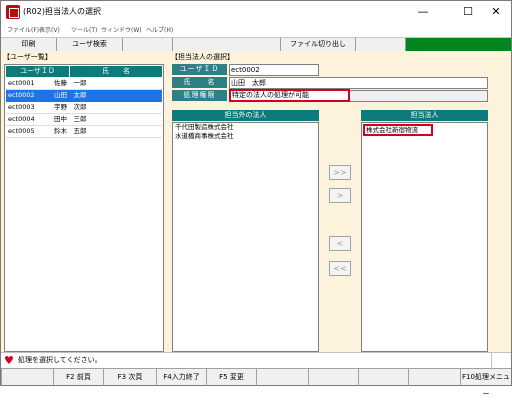 This screenshot has width=512, height=403. What do you see at coordinates (424, 115) in the screenshot?
I see `inside-list-header: 担当法人` at bounding box center [424, 115].